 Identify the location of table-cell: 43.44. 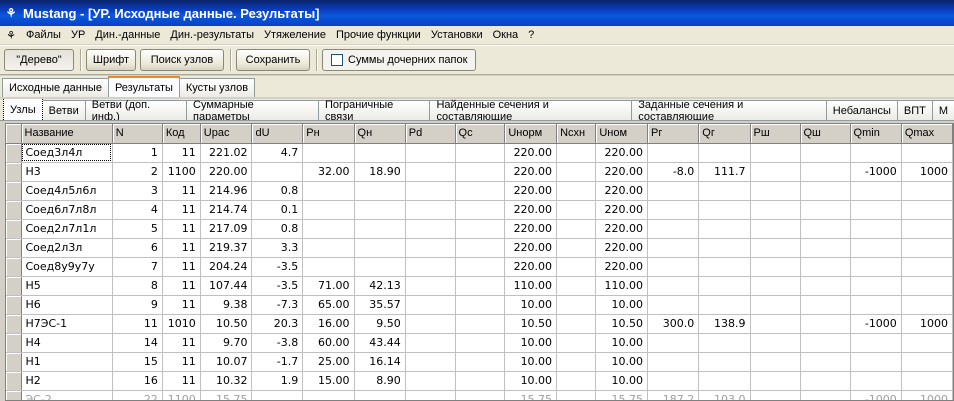
(380, 343).